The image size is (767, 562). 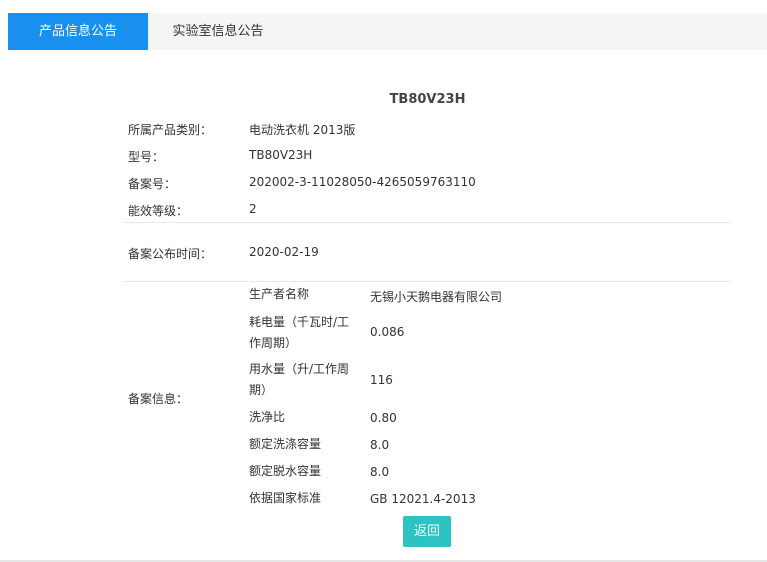 I want to click on wash-capacity-value: 8.0, so click(x=380, y=445).